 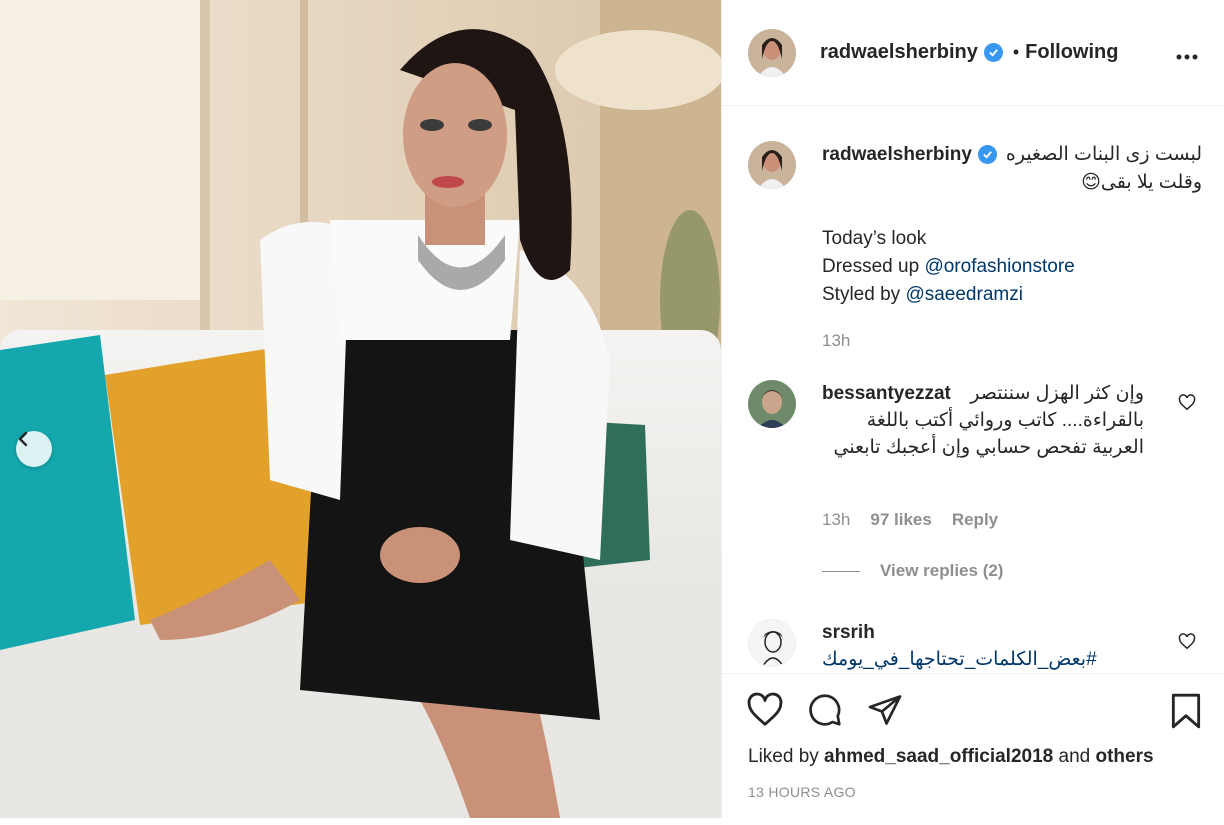 I want to click on divider-line, so click(x=841, y=571).